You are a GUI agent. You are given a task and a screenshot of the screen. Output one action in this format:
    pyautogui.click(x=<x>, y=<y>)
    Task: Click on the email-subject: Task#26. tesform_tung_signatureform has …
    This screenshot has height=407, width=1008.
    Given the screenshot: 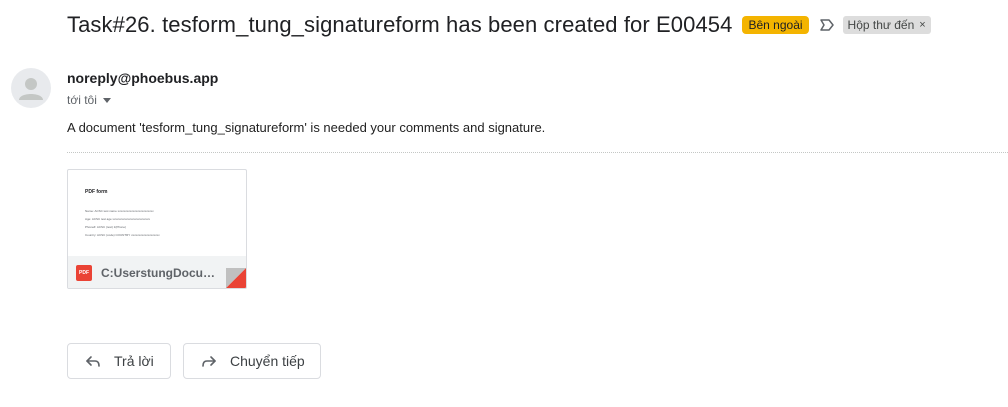 What is the action you would take?
    pyautogui.click(x=400, y=24)
    